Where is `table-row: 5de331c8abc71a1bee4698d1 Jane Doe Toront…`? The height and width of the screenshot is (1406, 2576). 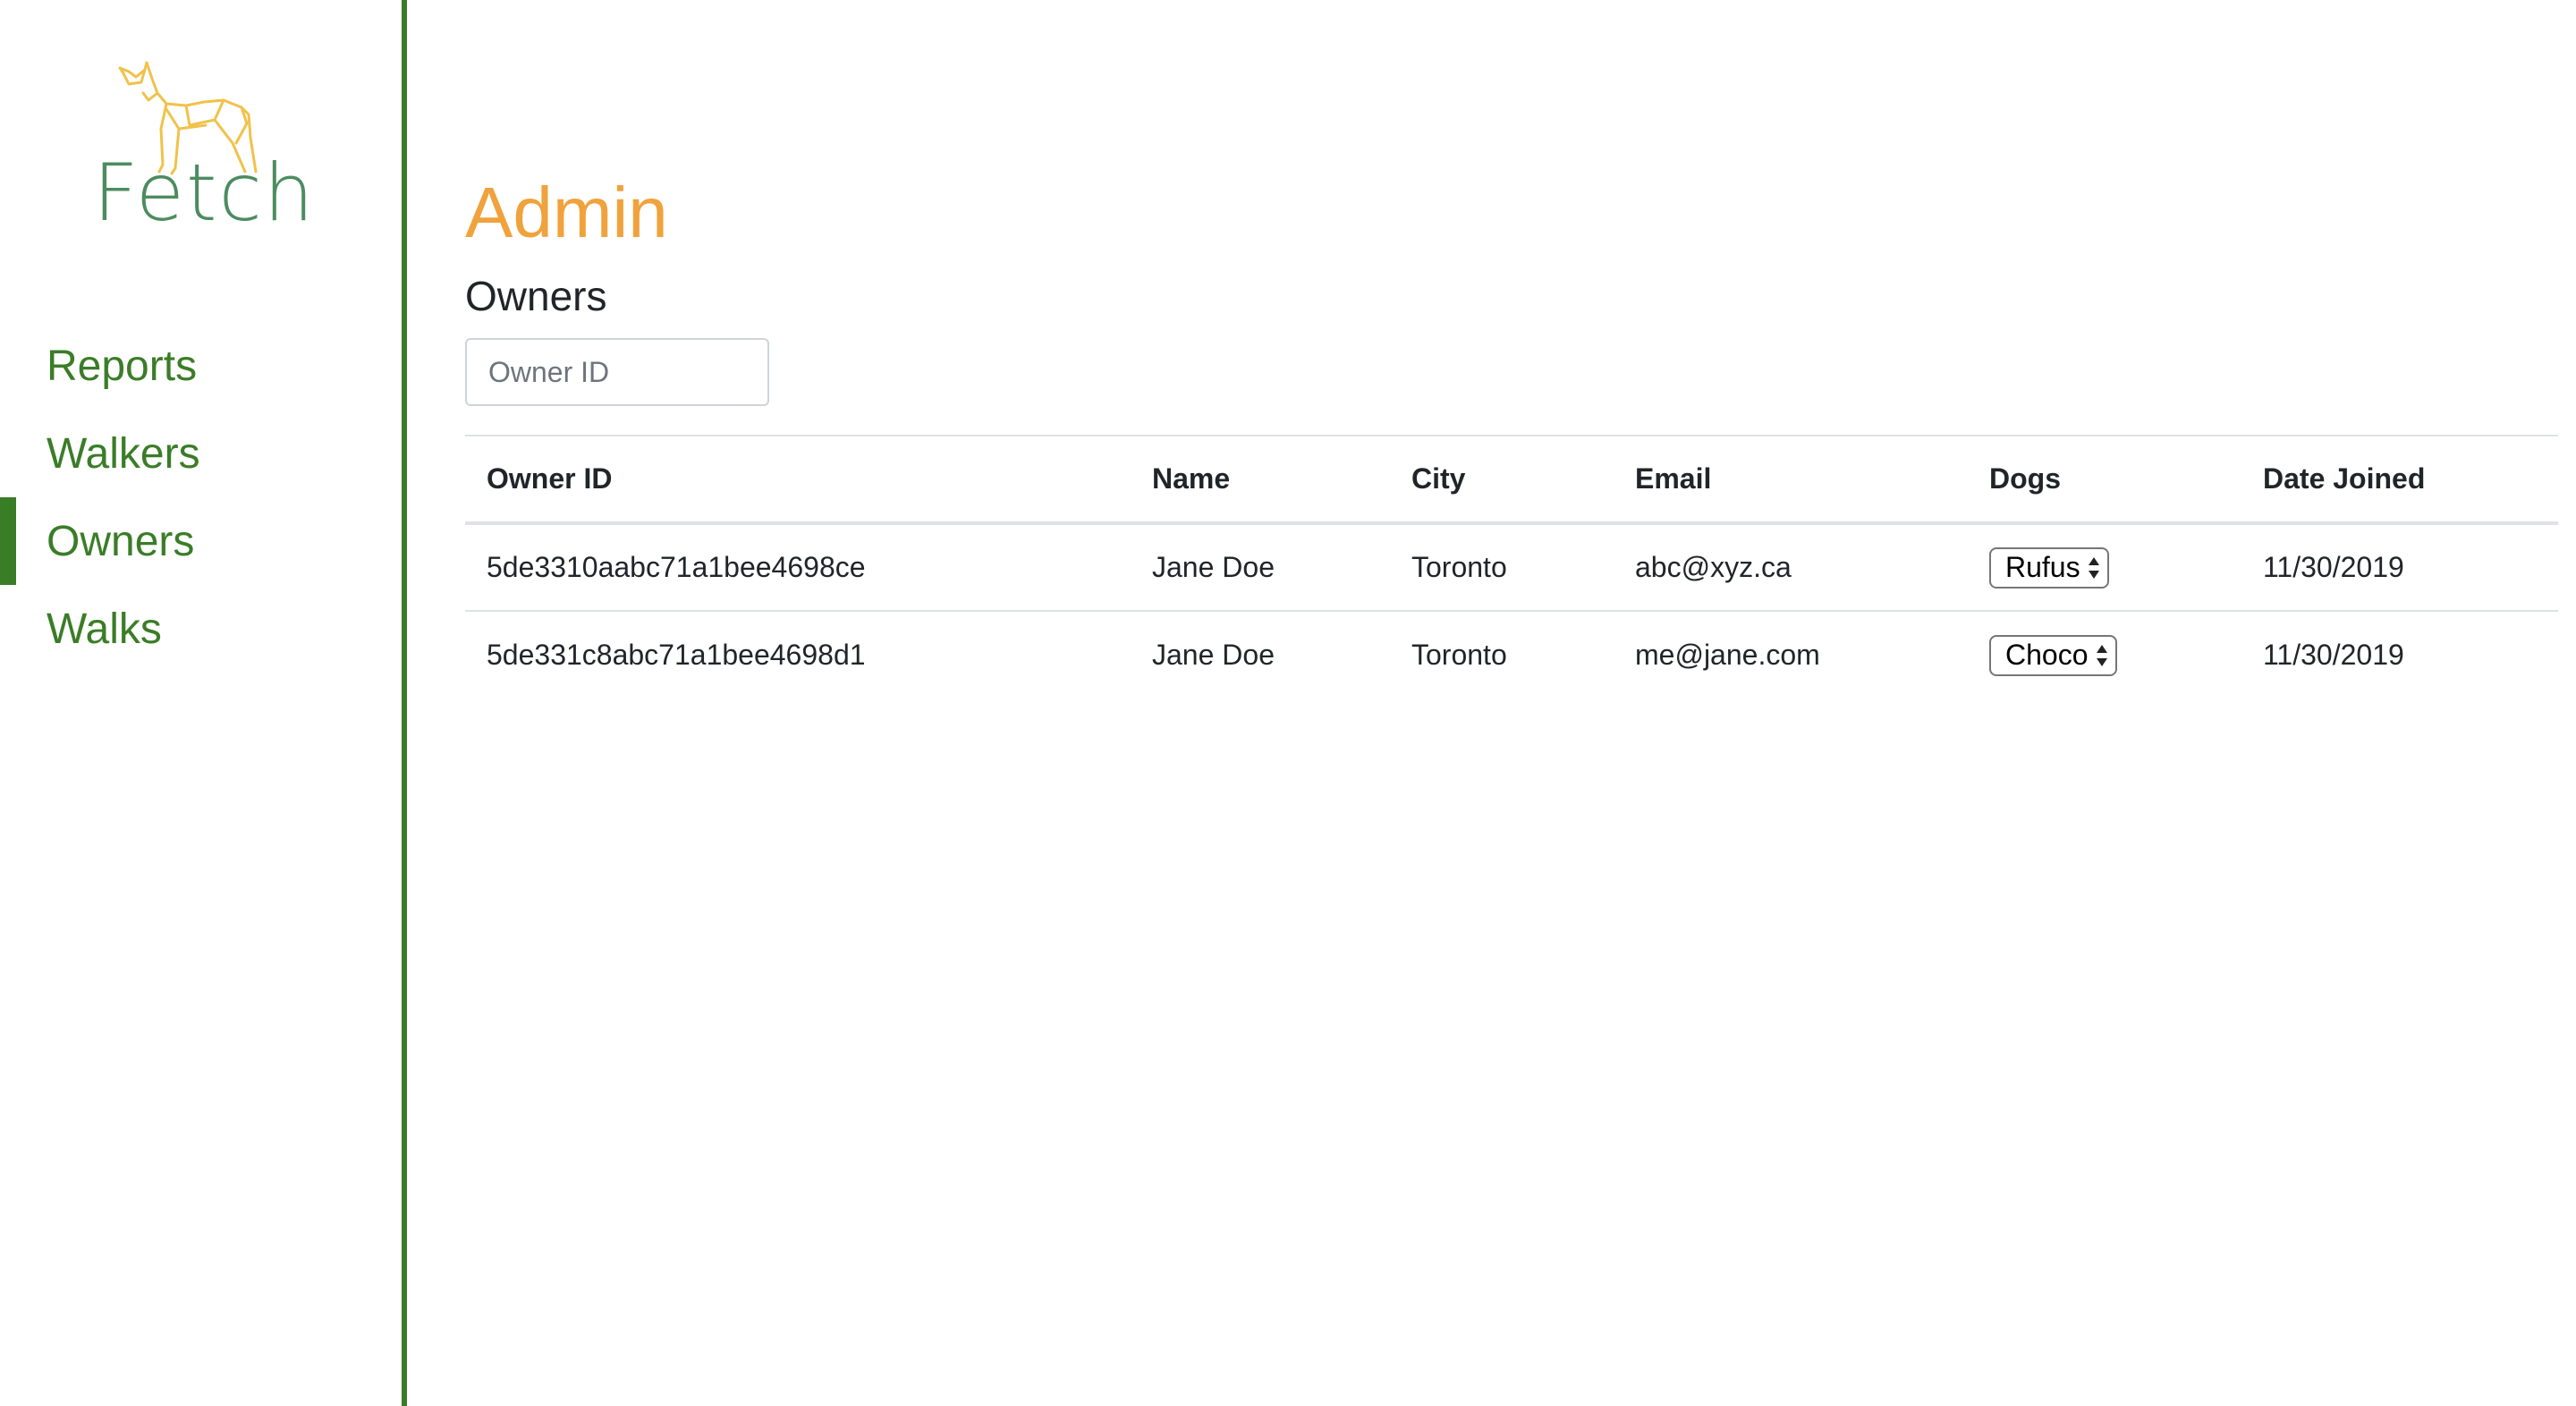
table-row: 5de331c8abc71a1bee4698d1 Jane Doe Toront… is located at coordinates (1511, 655).